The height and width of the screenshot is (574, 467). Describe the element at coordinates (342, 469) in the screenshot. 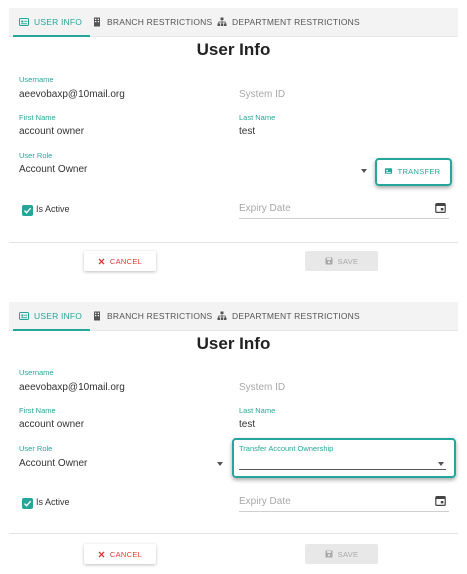

I see `transfer-ownership-underline` at that location.